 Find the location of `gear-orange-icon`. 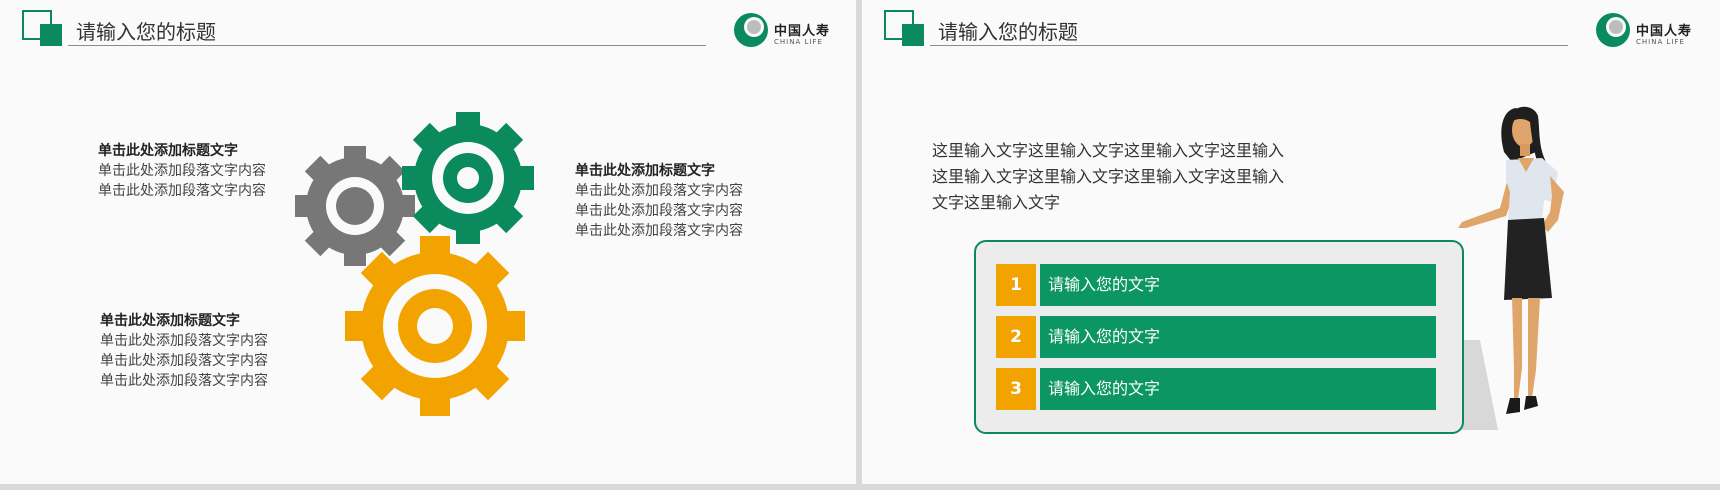

gear-orange-icon is located at coordinates (435, 326).